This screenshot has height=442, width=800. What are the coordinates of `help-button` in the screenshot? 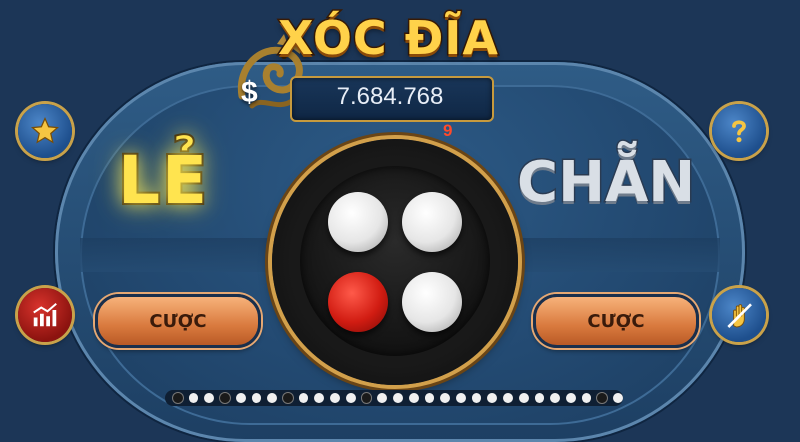 It's located at (739, 131).